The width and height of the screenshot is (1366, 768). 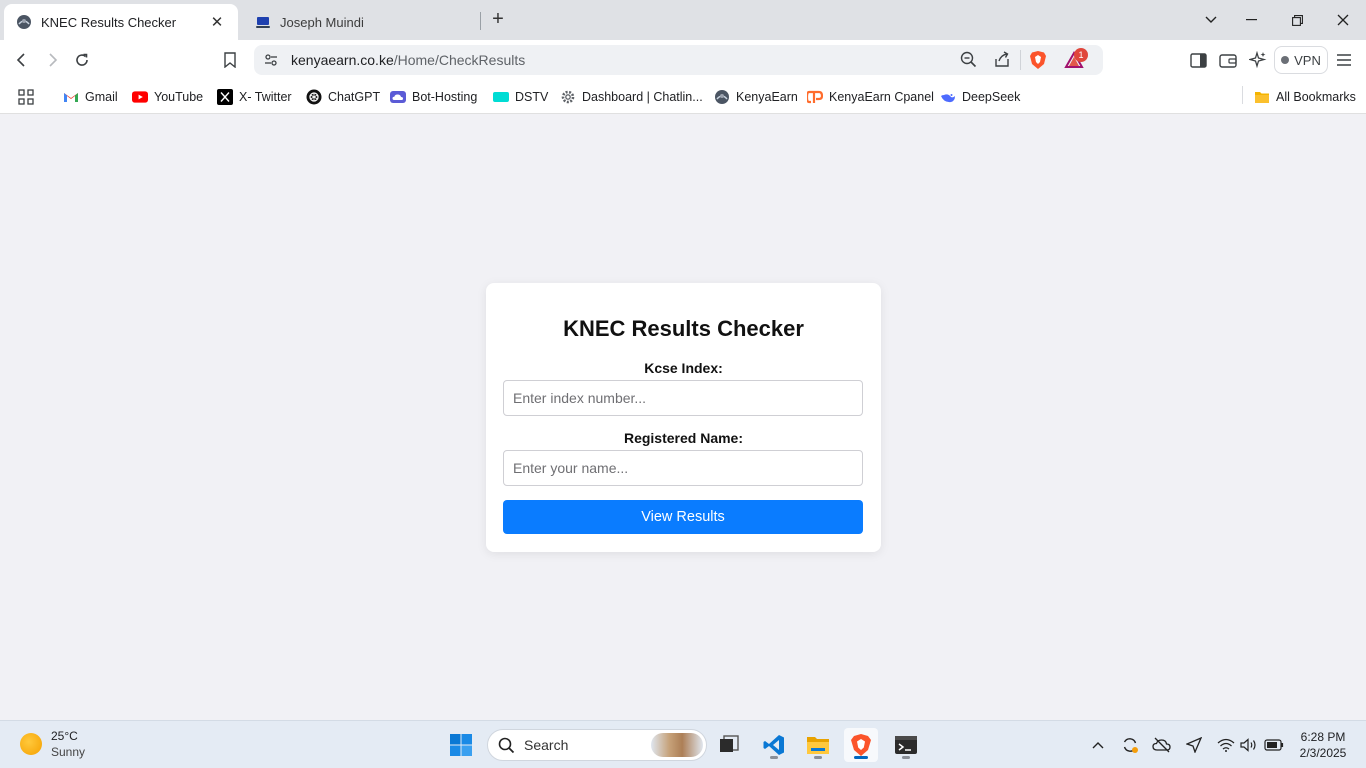 What do you see at coordinates (1305, 97) in the screenshot?
I see `all-bookmarks-button: All Bookmarks` at bounding box center [1305, 97].